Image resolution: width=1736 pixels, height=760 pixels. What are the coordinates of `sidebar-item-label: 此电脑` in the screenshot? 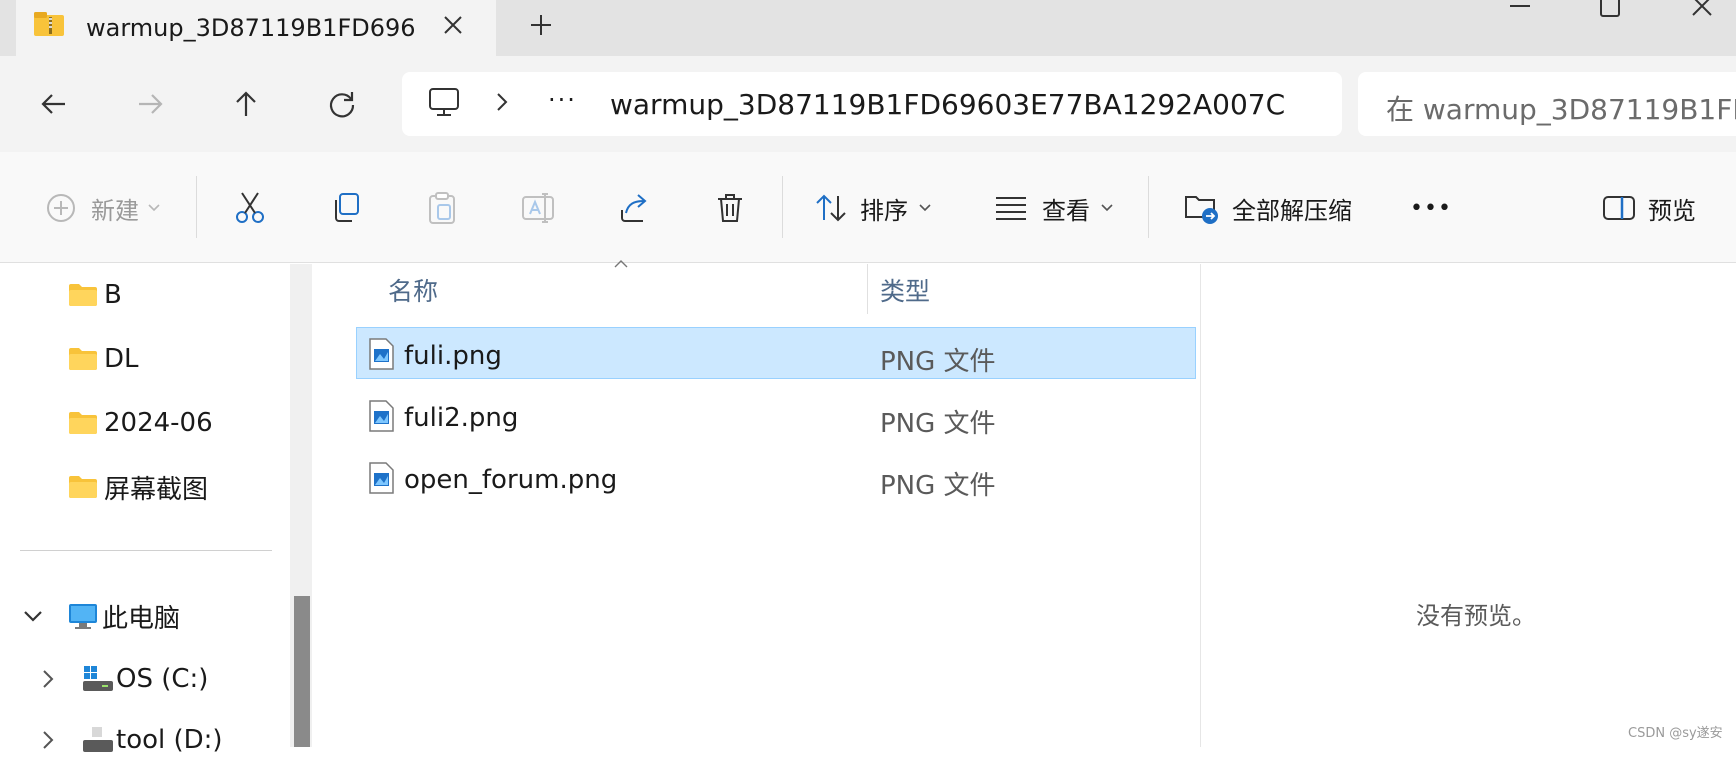 It's located at (141, 618).